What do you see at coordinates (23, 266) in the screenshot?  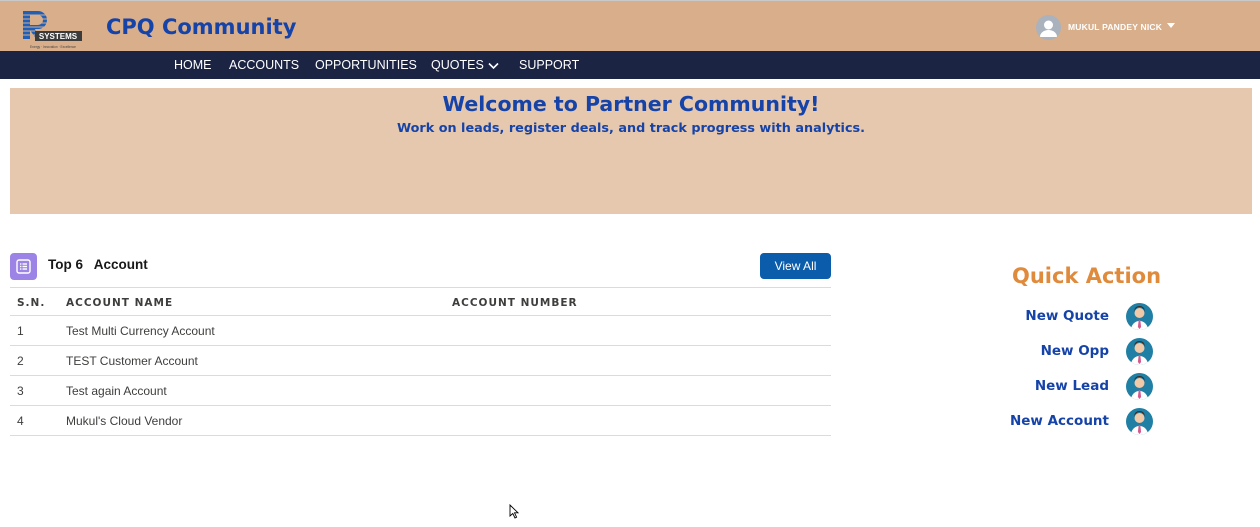 I see `list-icon` at bounding box center [23, 266].